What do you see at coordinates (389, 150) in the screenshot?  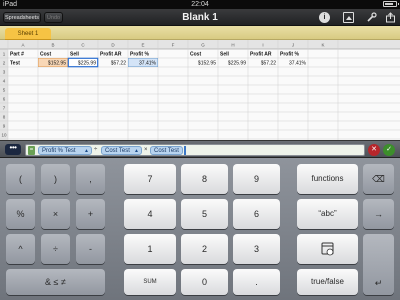 I see `accept-button: ✓` at bounding box center [389, 150].